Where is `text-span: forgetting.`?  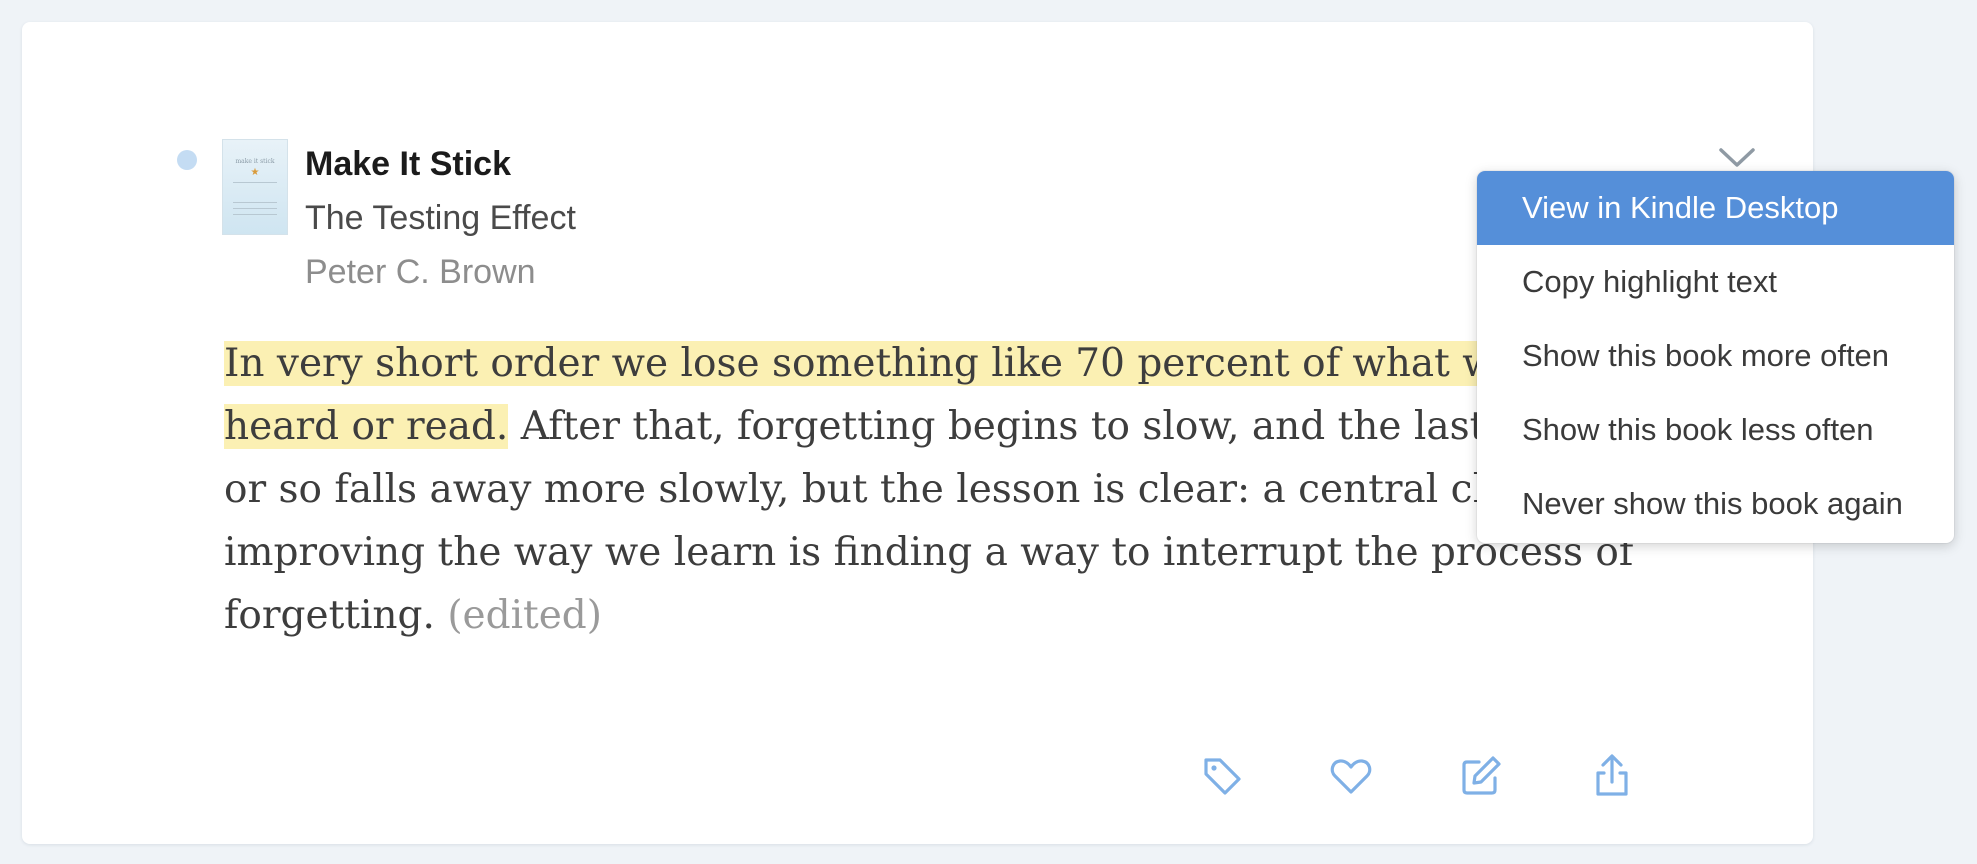 text-span: forgetting. is located at coordinates (329, 615).